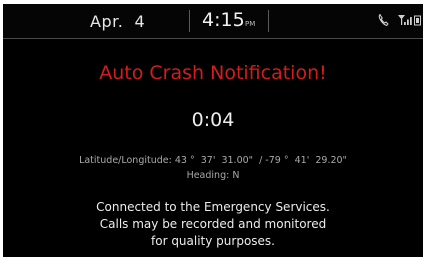 This screenshot has height=260, width=426. Describe the element at coordinates (408, 20) in the screenshot. I see `signal-icon` at that location.